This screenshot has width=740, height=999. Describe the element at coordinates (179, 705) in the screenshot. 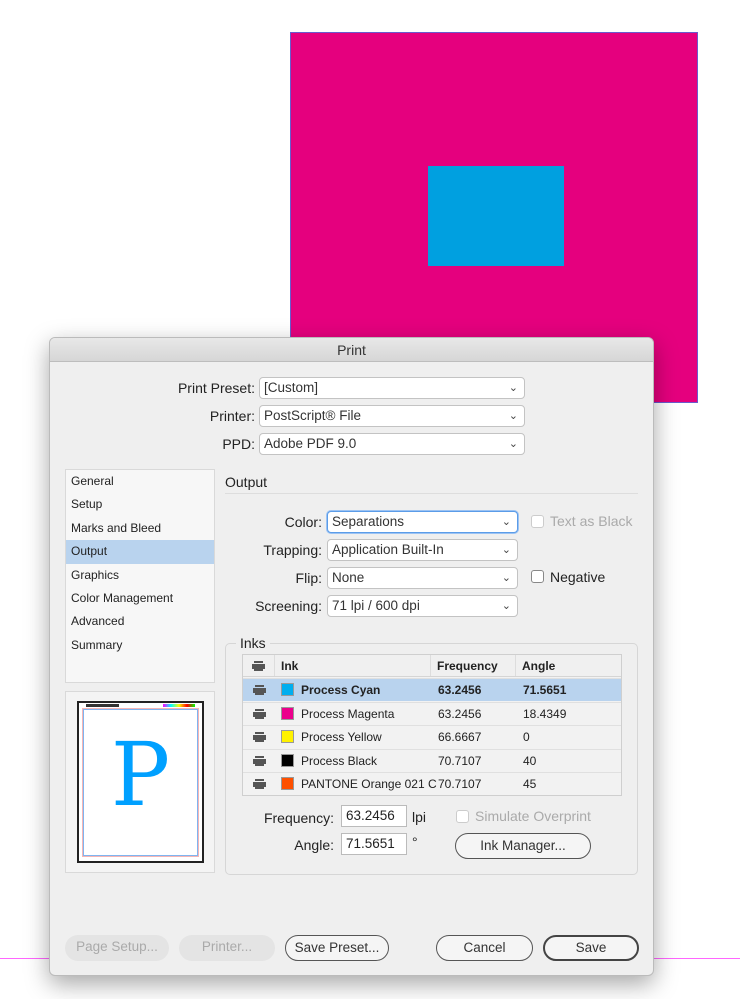

I see `color-bar` at that location.